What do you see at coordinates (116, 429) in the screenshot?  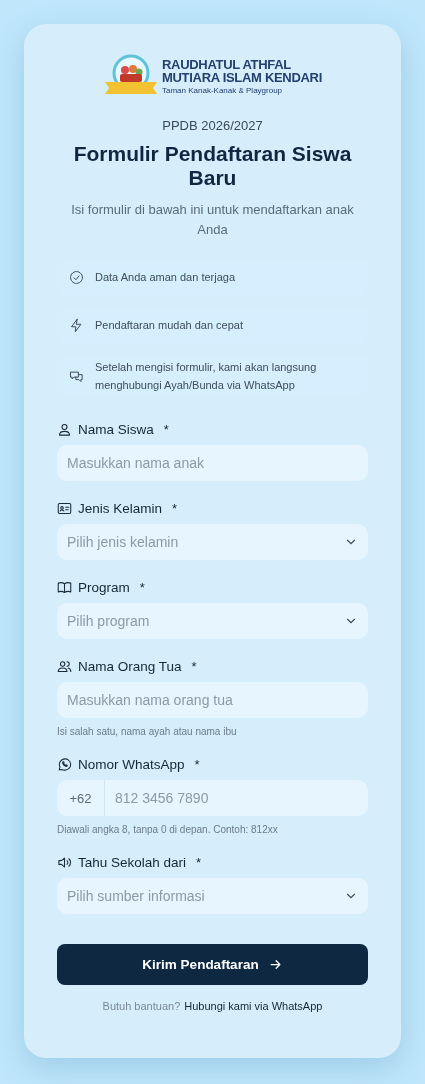 I see `field-label: Nama Siswa` at bounding box center [116, 429].